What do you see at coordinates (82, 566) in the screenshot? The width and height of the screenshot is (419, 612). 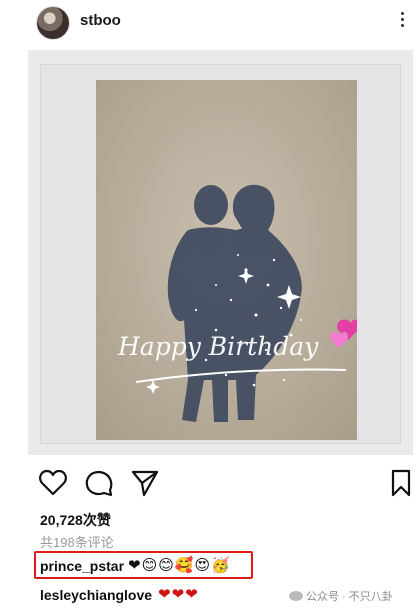 I see `comment-username: prince_pstar` at bounding box center [82, 566].